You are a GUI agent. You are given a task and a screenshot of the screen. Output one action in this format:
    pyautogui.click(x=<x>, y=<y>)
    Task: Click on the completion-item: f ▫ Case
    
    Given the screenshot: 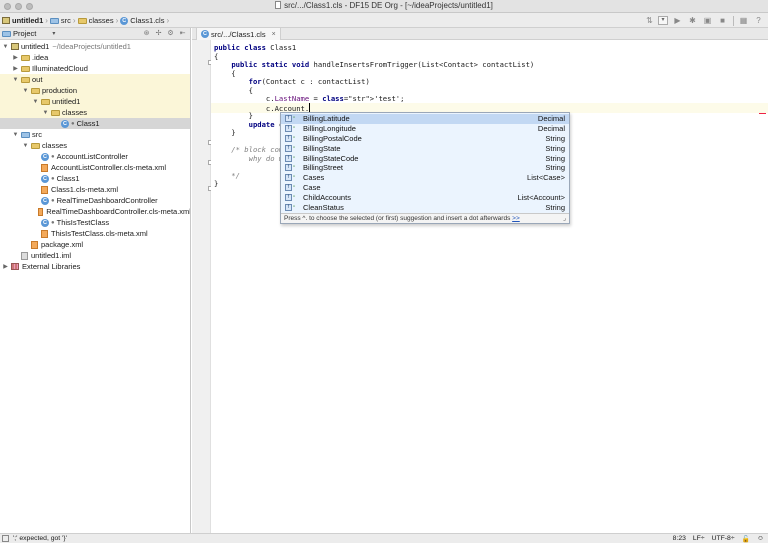 What is the action you would take?
    pyautogui.click(x=425, y=188)
    